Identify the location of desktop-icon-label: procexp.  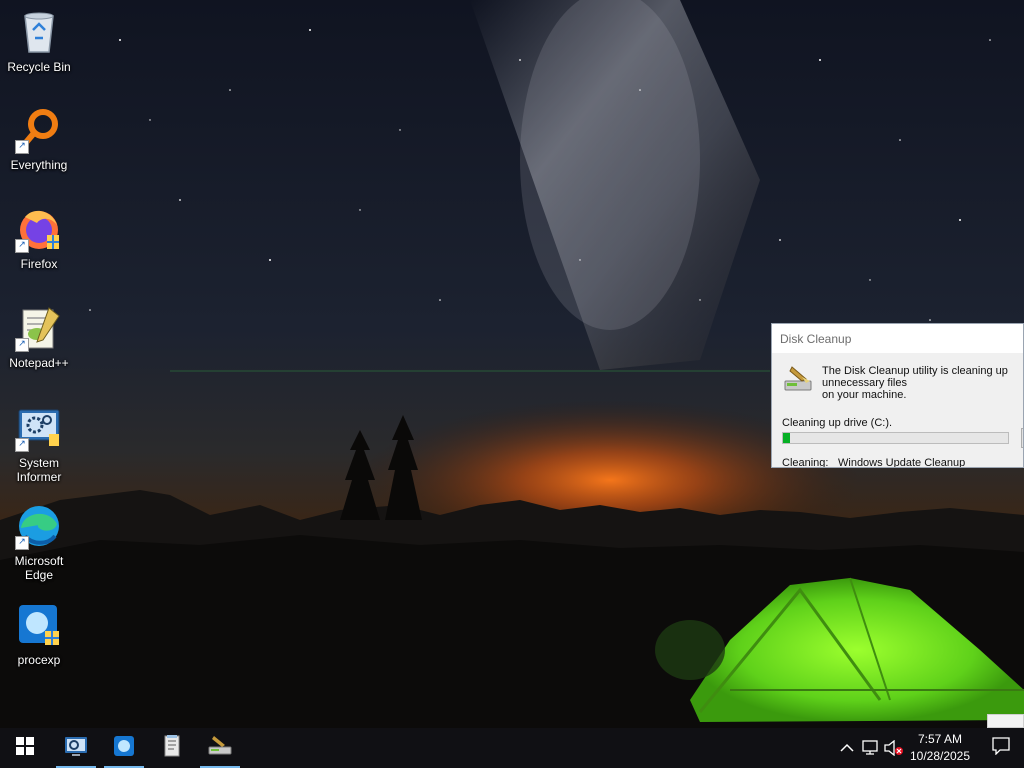
(39, 660).